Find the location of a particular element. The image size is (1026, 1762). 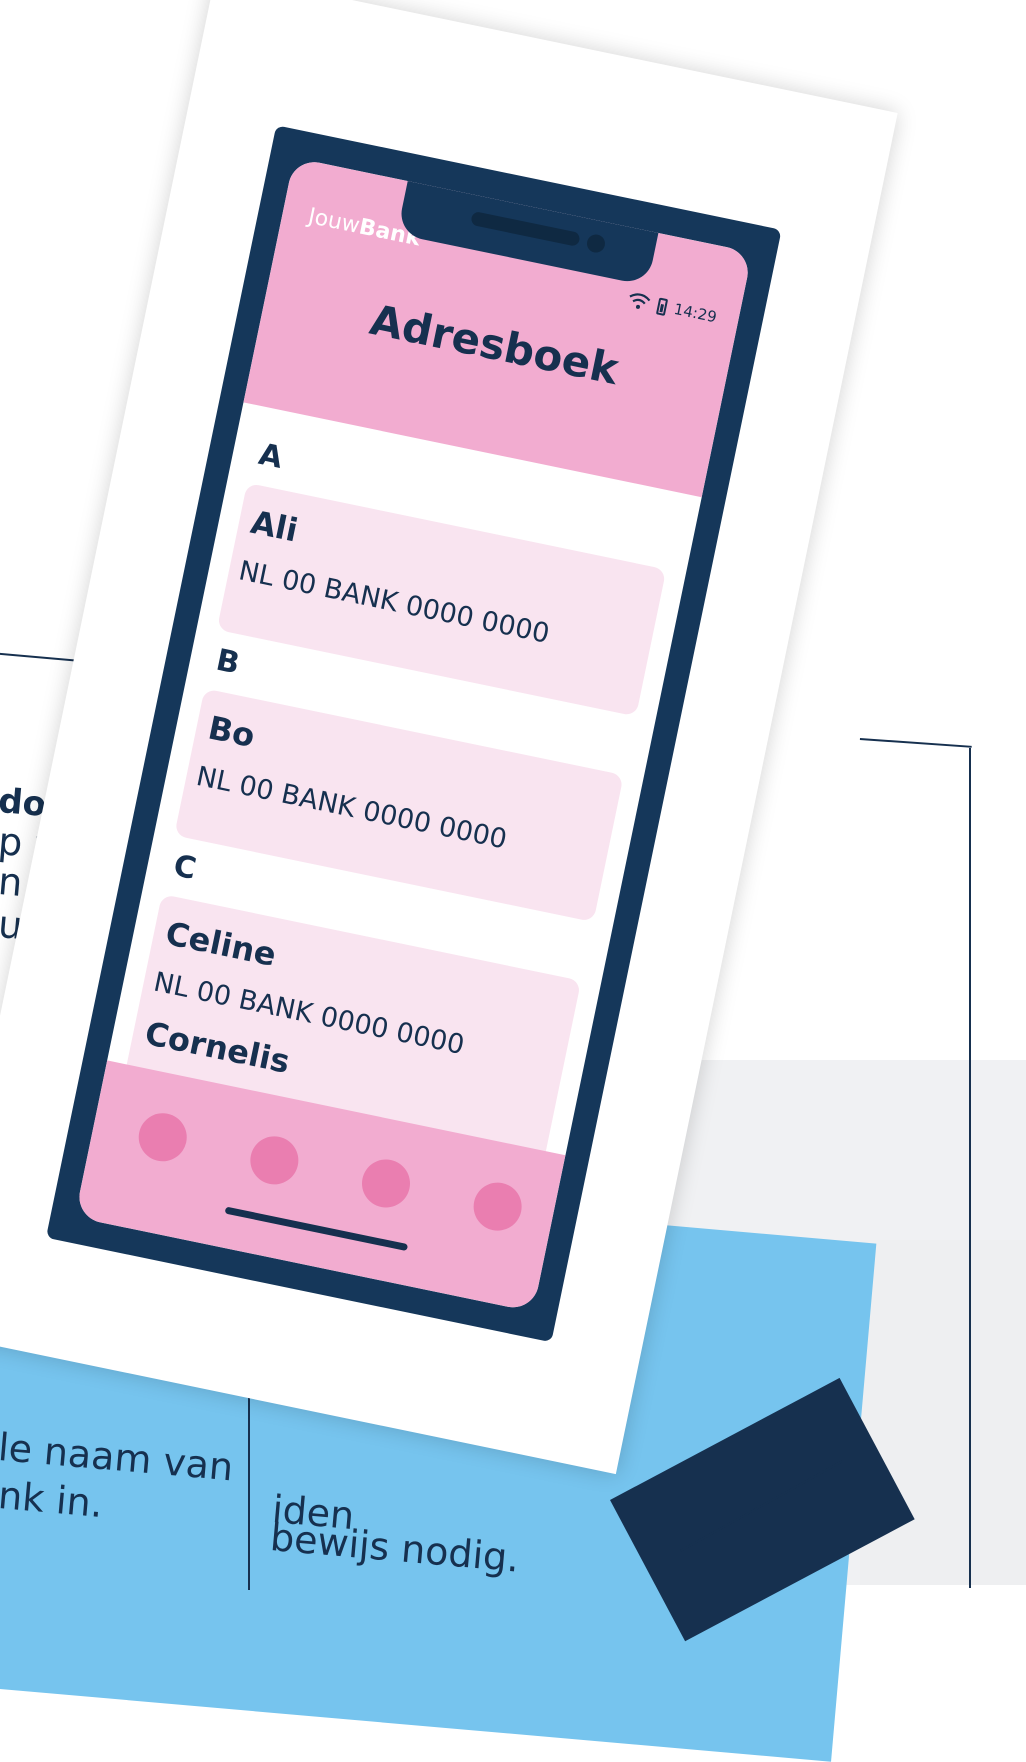

section-letter-c: C is located at coordinates (185, 868).